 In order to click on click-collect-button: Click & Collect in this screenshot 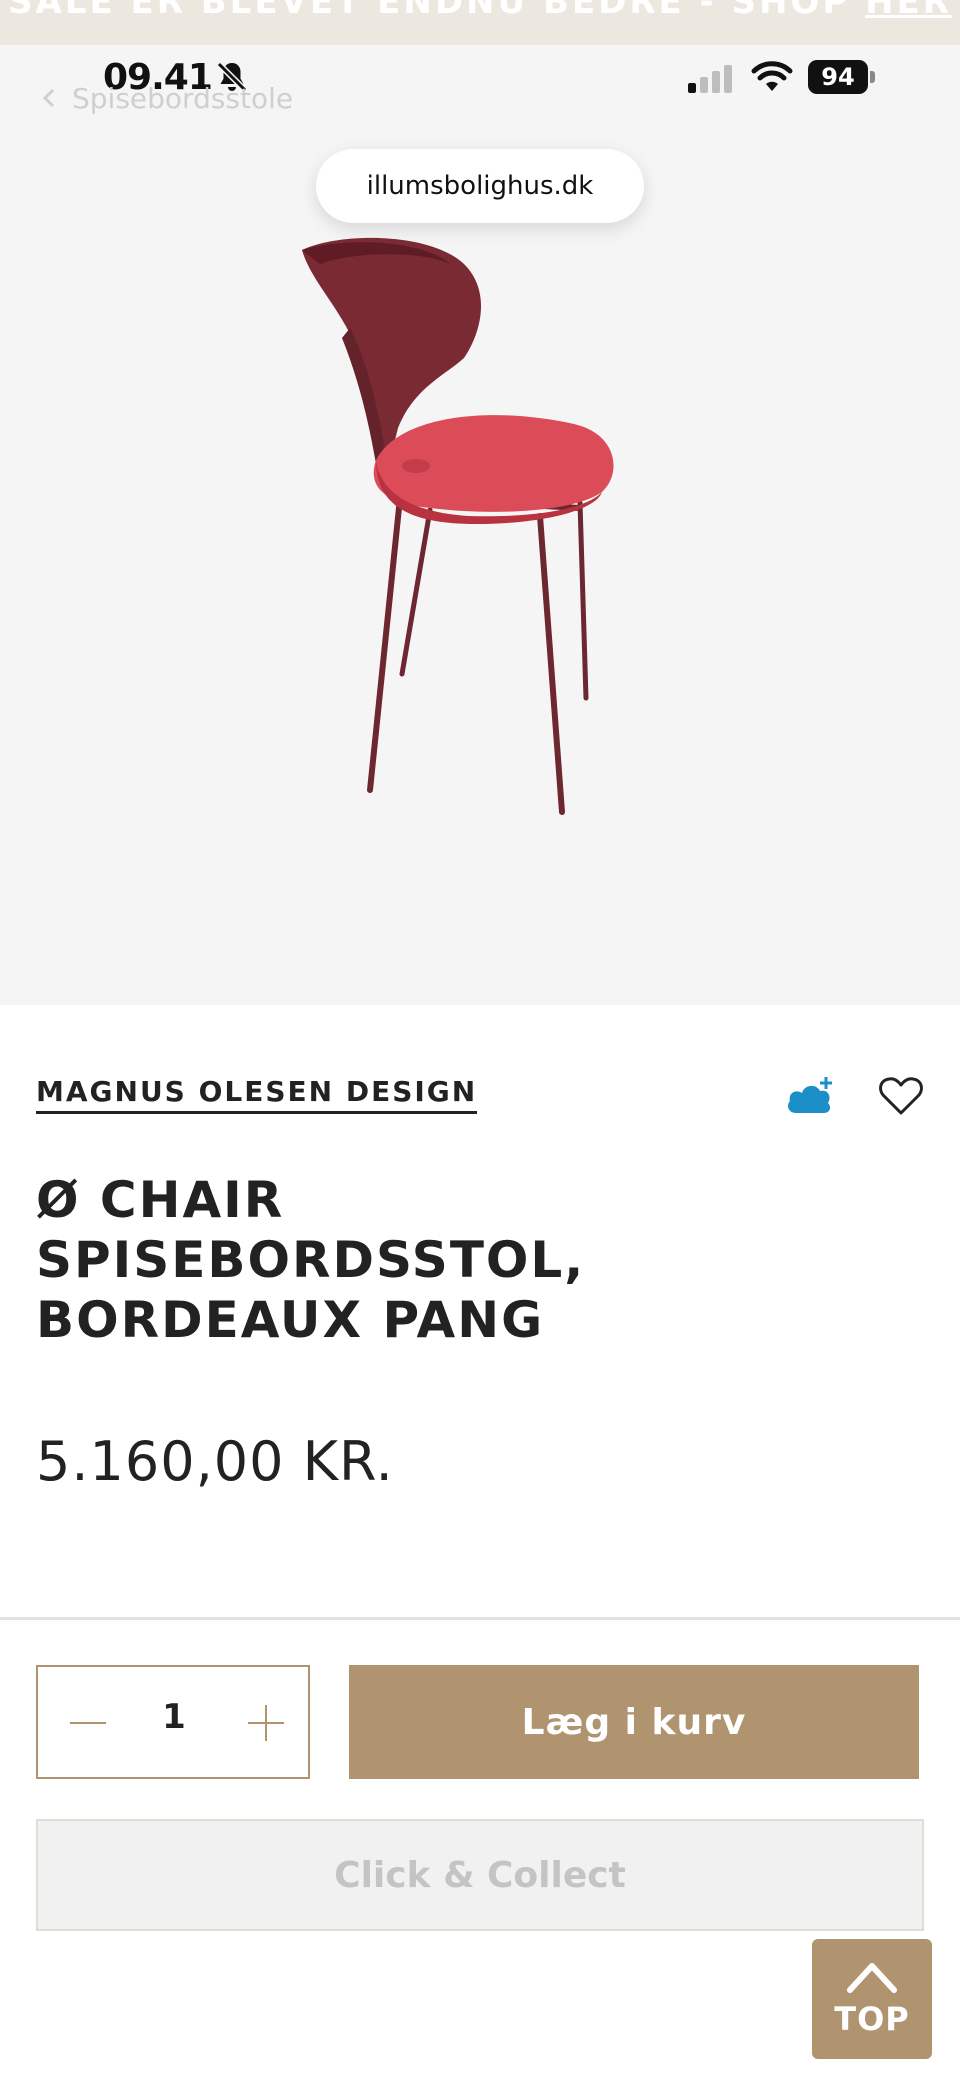, I will do `click(480, 1875)`.